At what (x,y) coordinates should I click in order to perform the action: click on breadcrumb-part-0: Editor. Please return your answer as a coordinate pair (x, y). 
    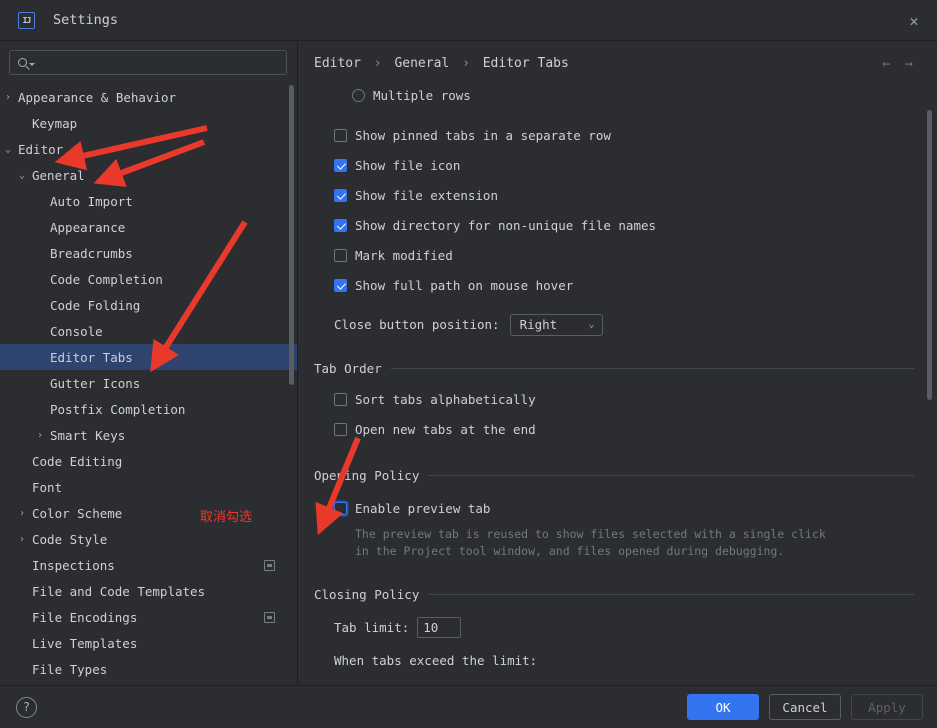
    Looking at the image, I should click on (337, 63).